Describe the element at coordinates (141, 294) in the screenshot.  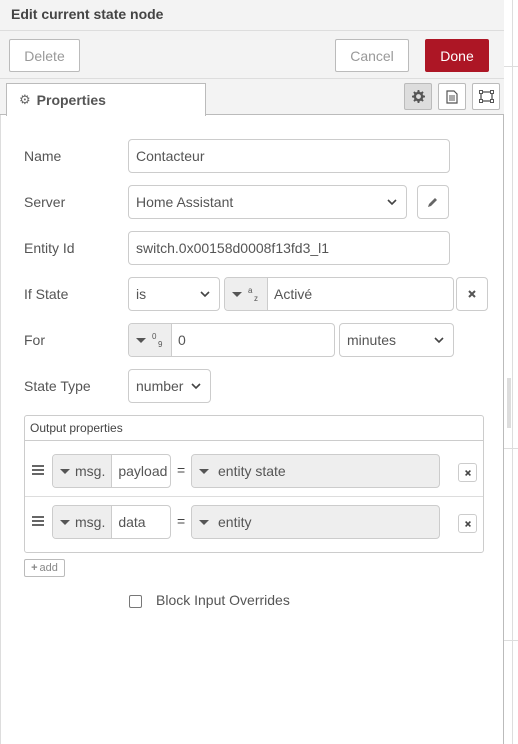
I see `if-state-operator-value: is` at that location.